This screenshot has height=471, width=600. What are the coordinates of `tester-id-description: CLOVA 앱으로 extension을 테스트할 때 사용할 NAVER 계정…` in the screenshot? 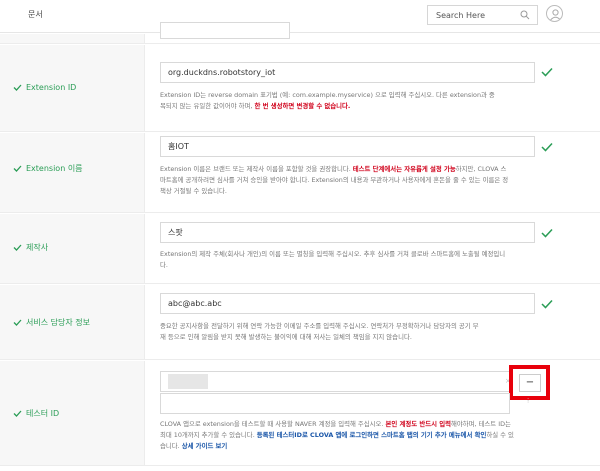 It's located at (357, 435).